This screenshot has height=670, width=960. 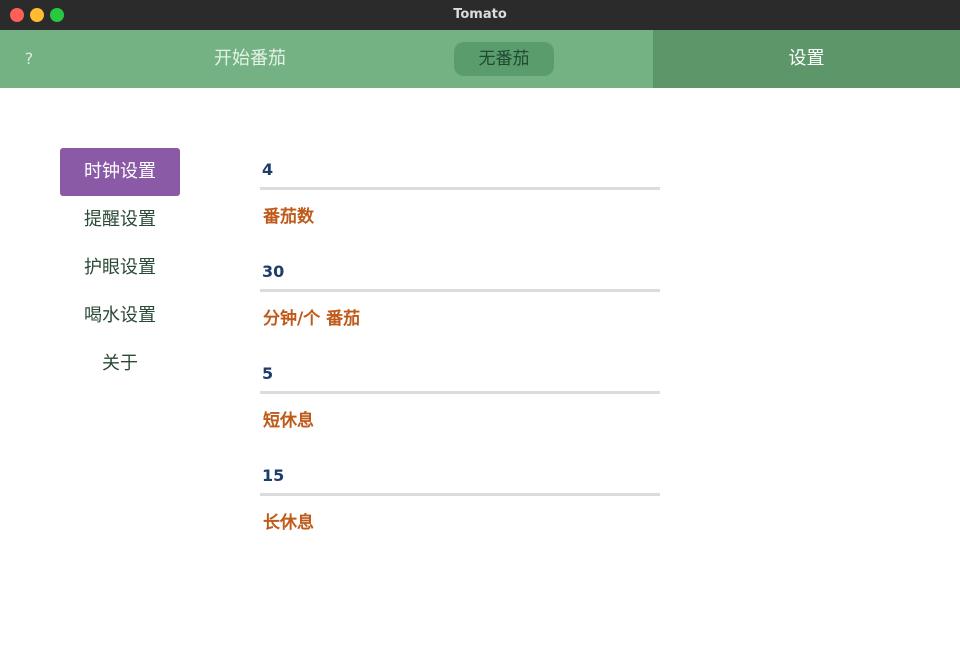 I want to click on short-break-label: 短休息, so click(x=288, y=421).